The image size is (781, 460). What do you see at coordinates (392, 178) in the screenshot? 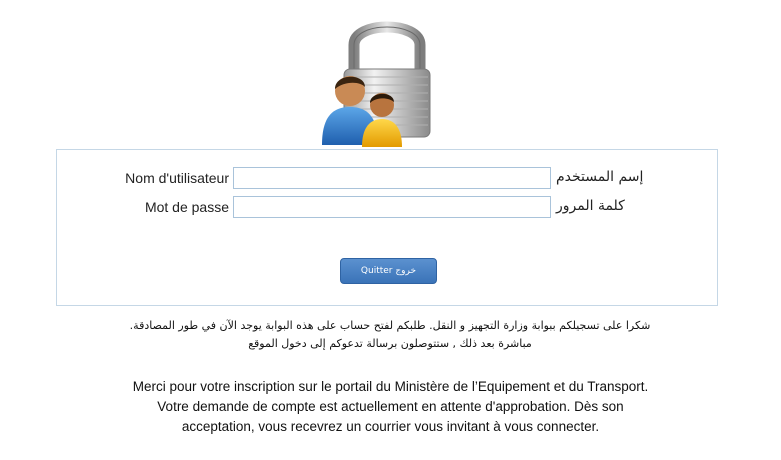
I see `username-input` at bounding box center [392, 178].